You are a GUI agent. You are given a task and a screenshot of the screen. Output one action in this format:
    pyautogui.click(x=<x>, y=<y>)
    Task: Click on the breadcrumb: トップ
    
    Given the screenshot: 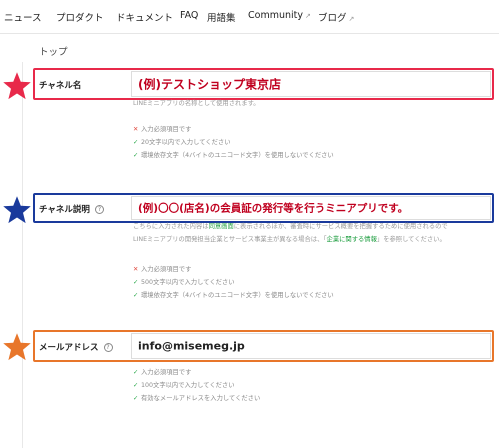 What is the action you would take?
    pyautogui.click(x=53, y=51)
    